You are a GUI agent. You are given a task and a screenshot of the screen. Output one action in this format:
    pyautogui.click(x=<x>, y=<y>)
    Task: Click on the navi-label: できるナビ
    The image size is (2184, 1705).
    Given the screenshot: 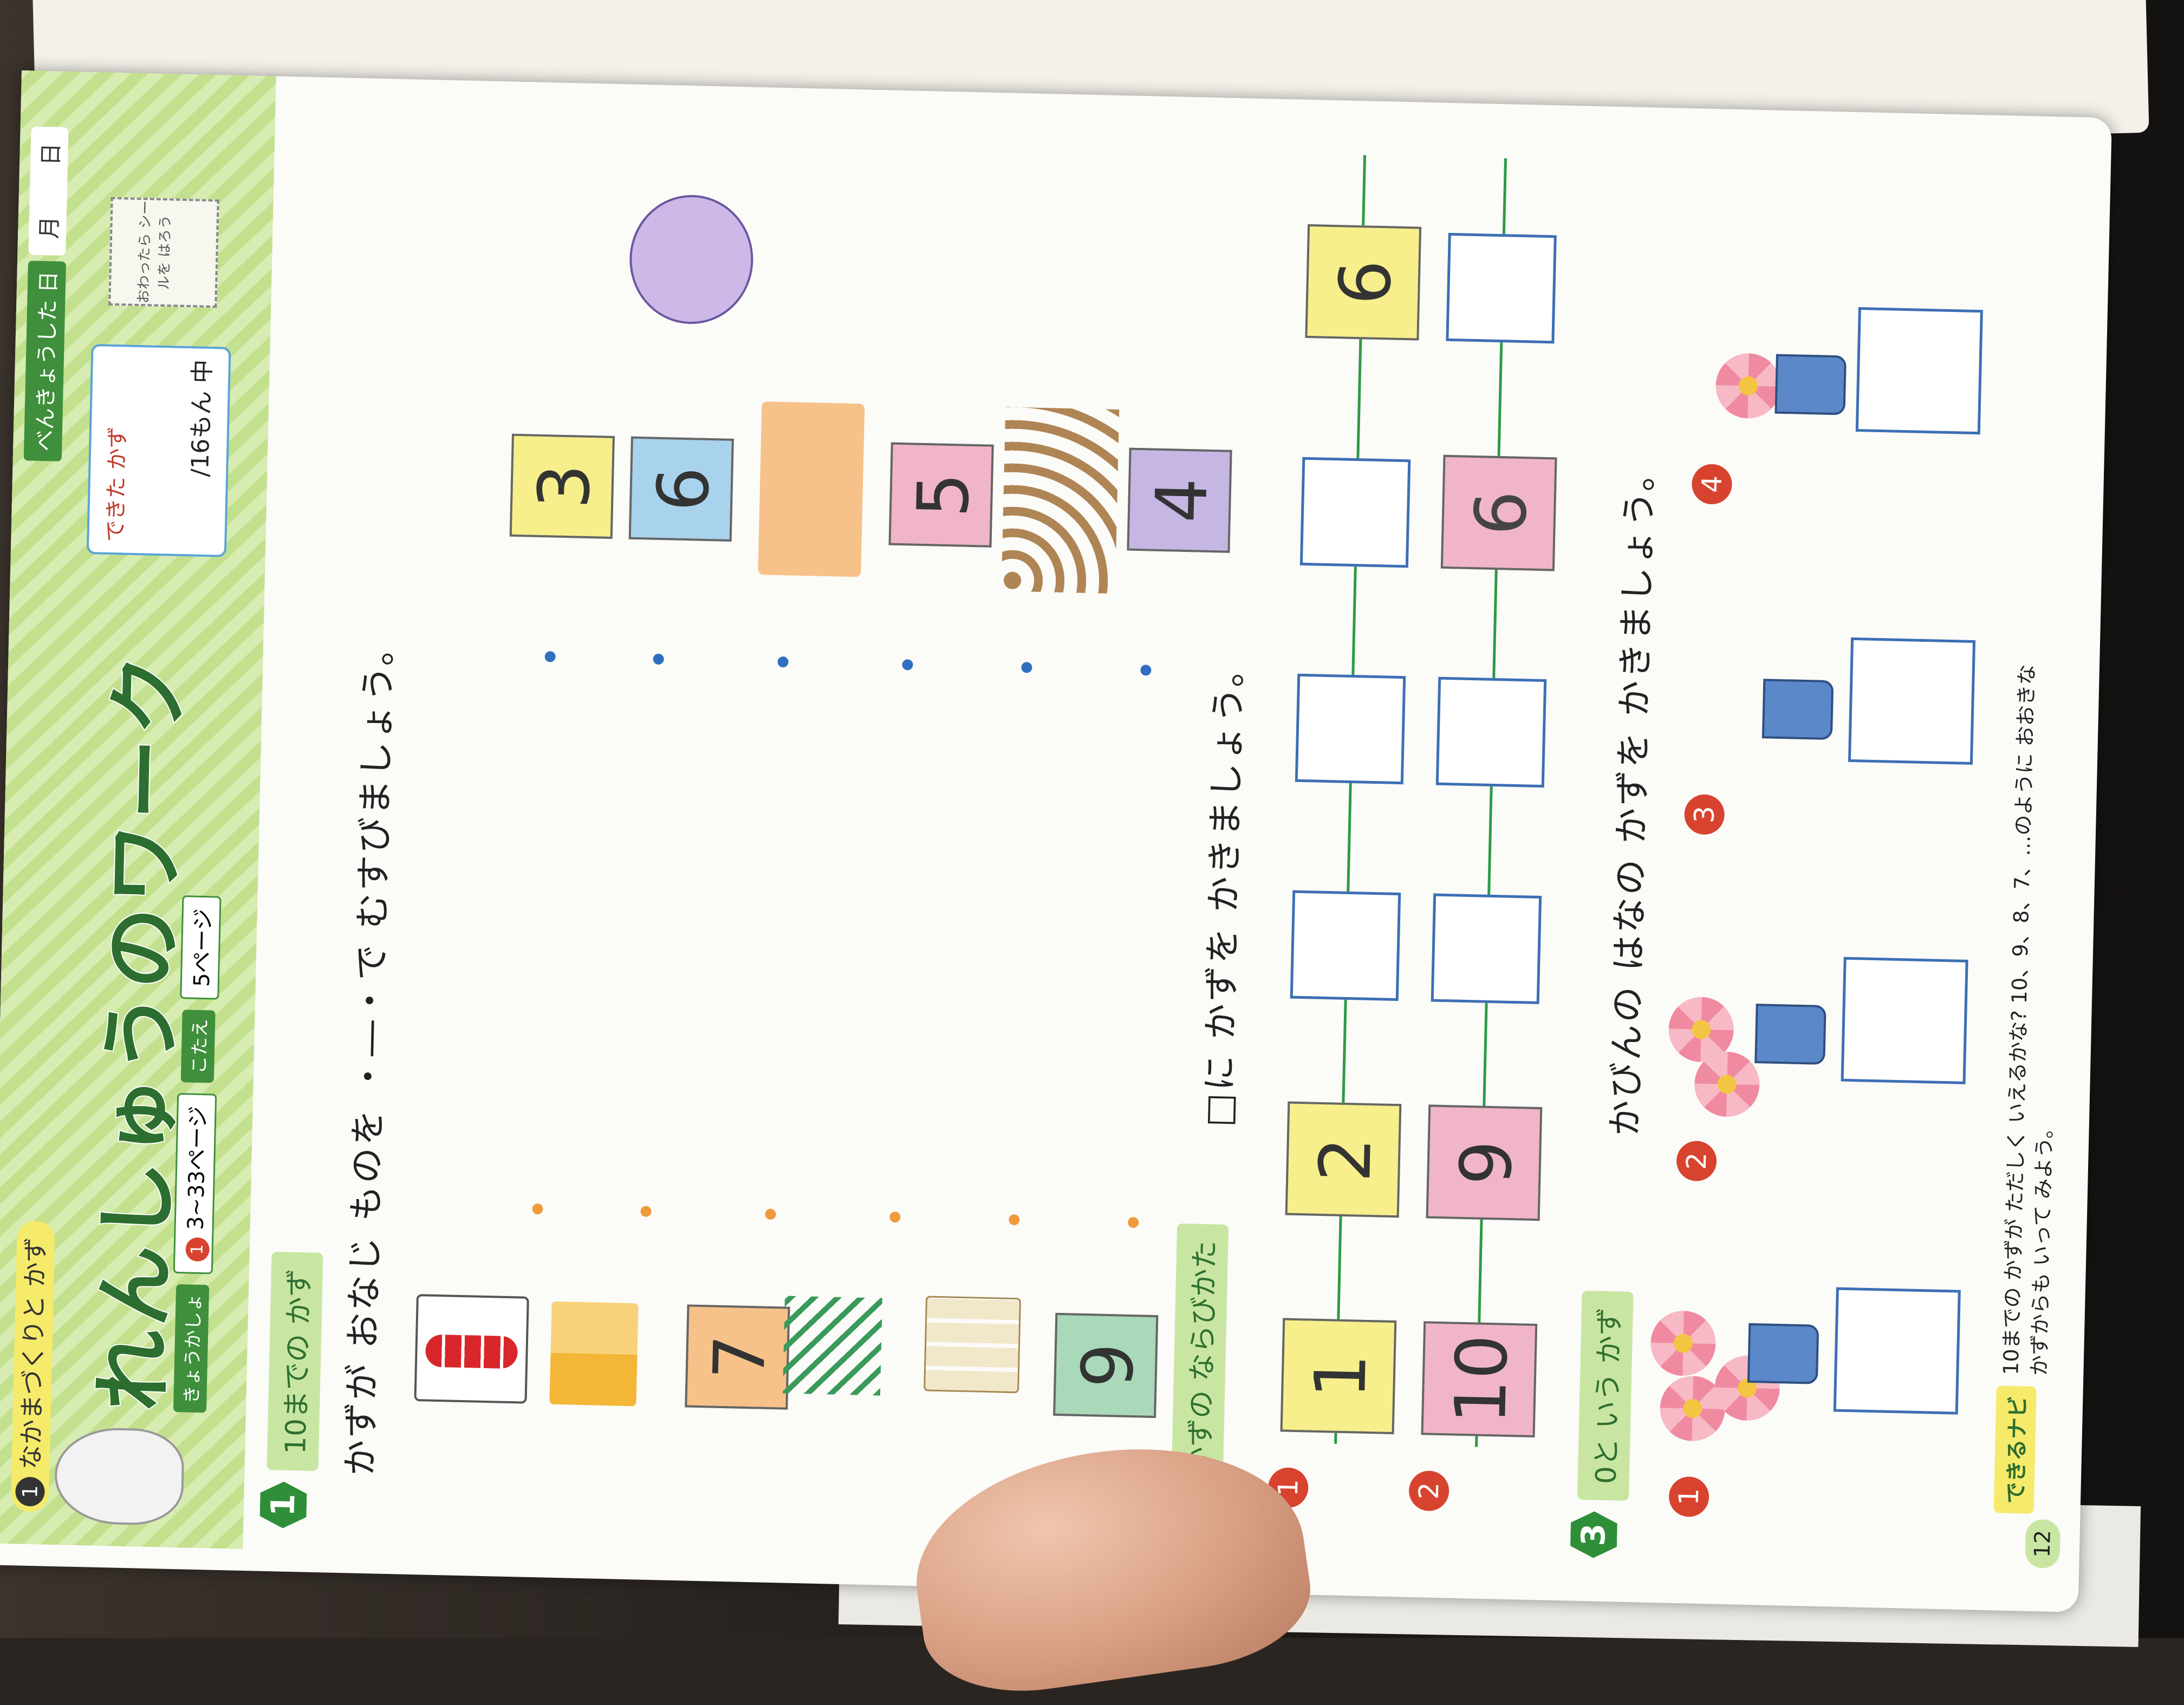 What is the action you would take?
    pyautogui.click(x=2015, y=1449)
    